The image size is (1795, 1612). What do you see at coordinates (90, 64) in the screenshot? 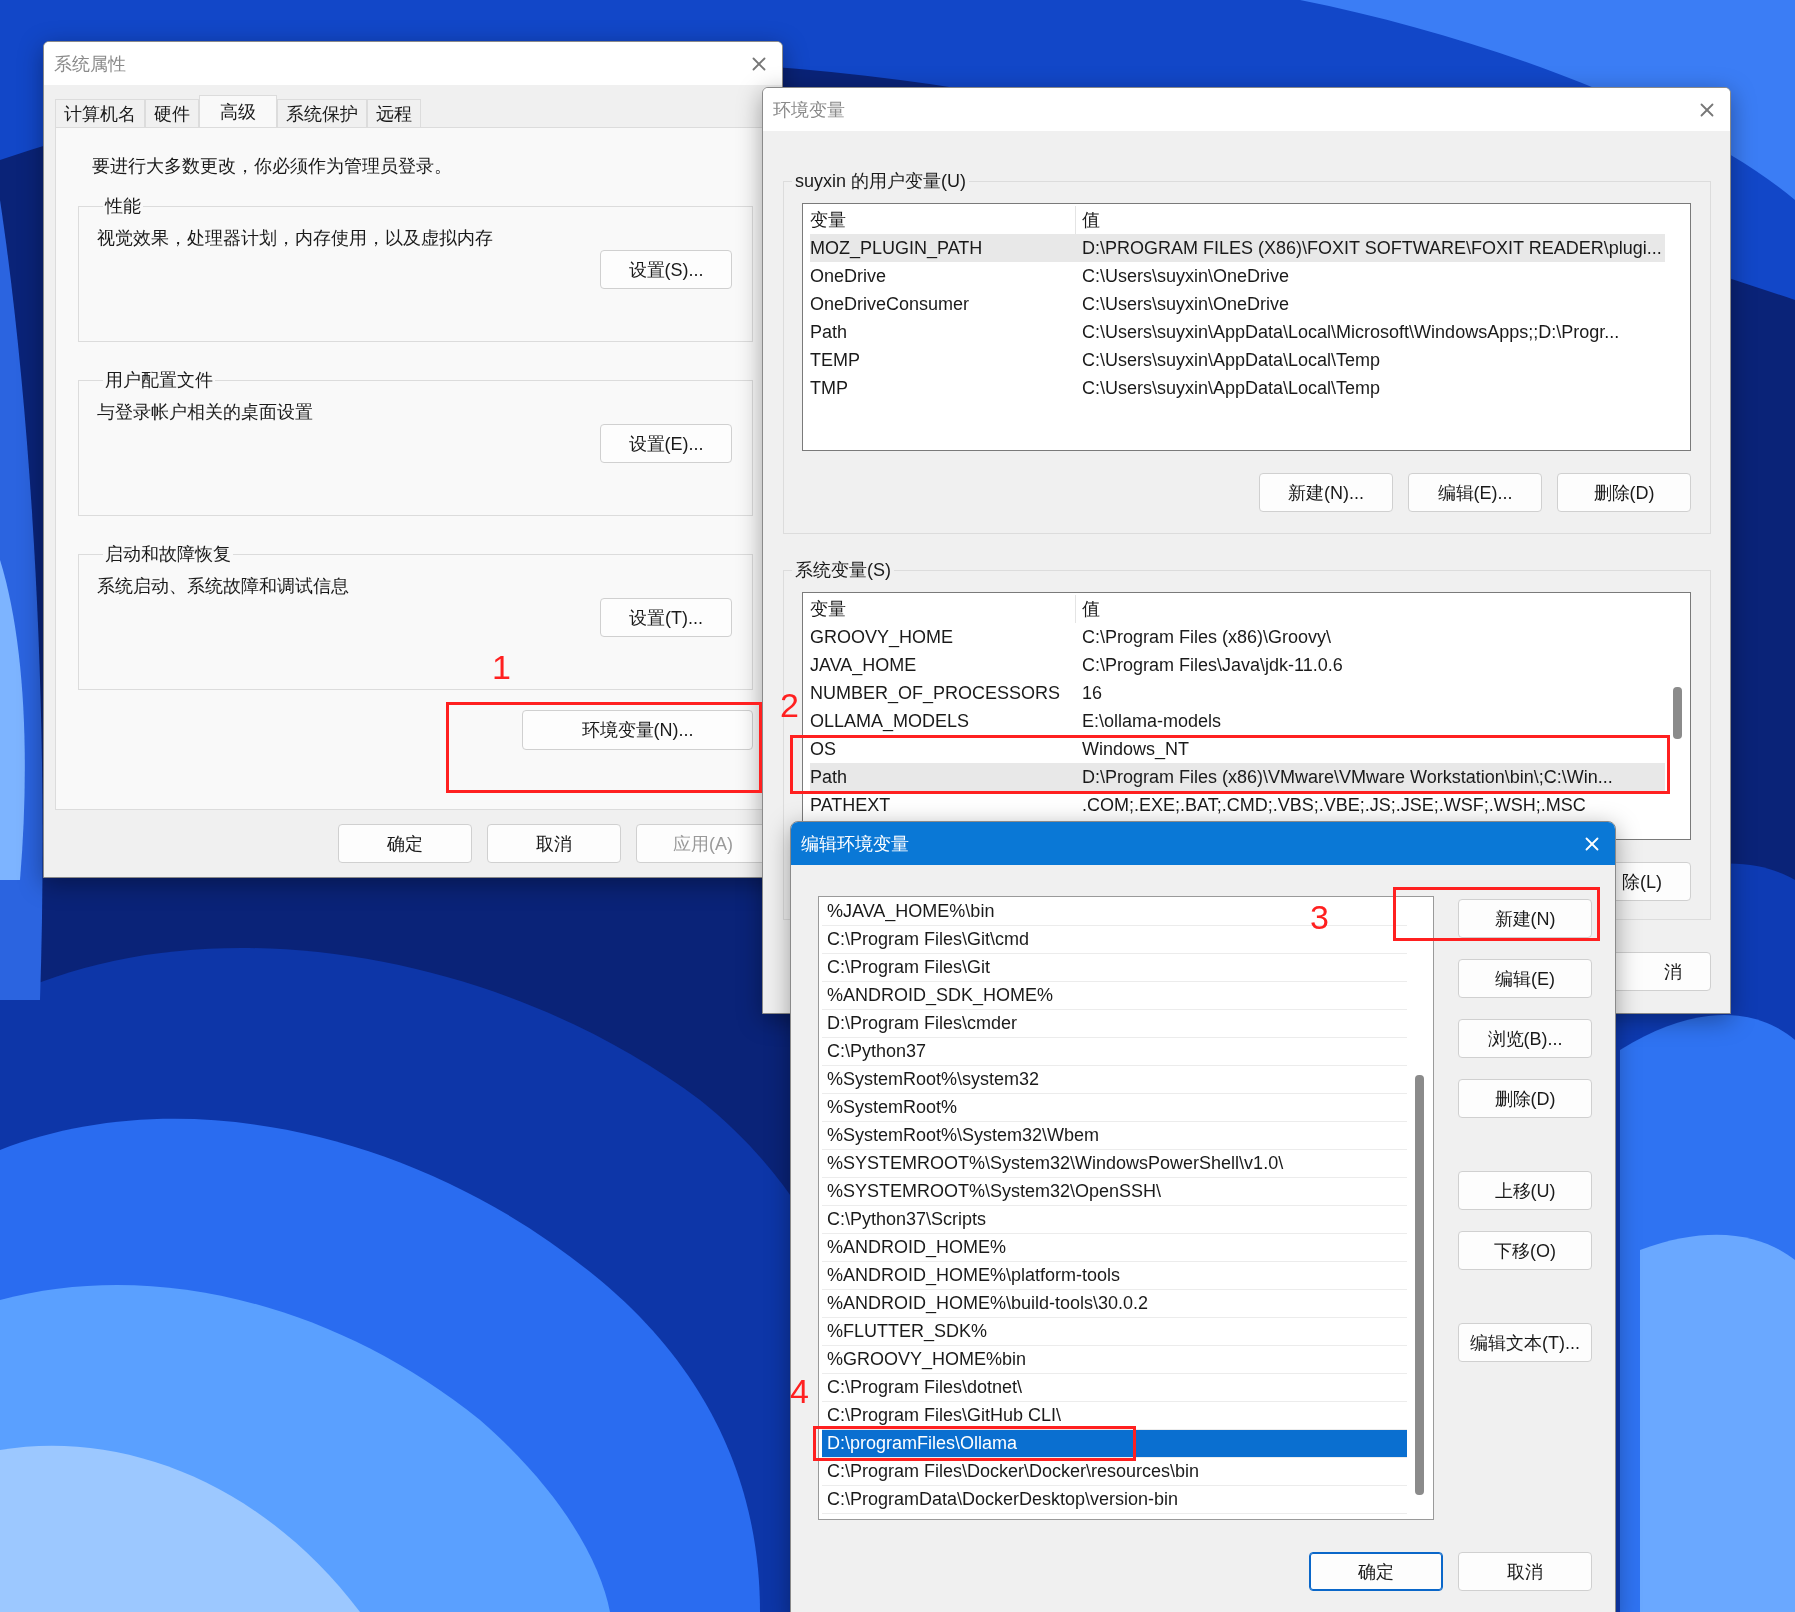
I see `window-title: 系统属性` at bounding box center [90, 64].